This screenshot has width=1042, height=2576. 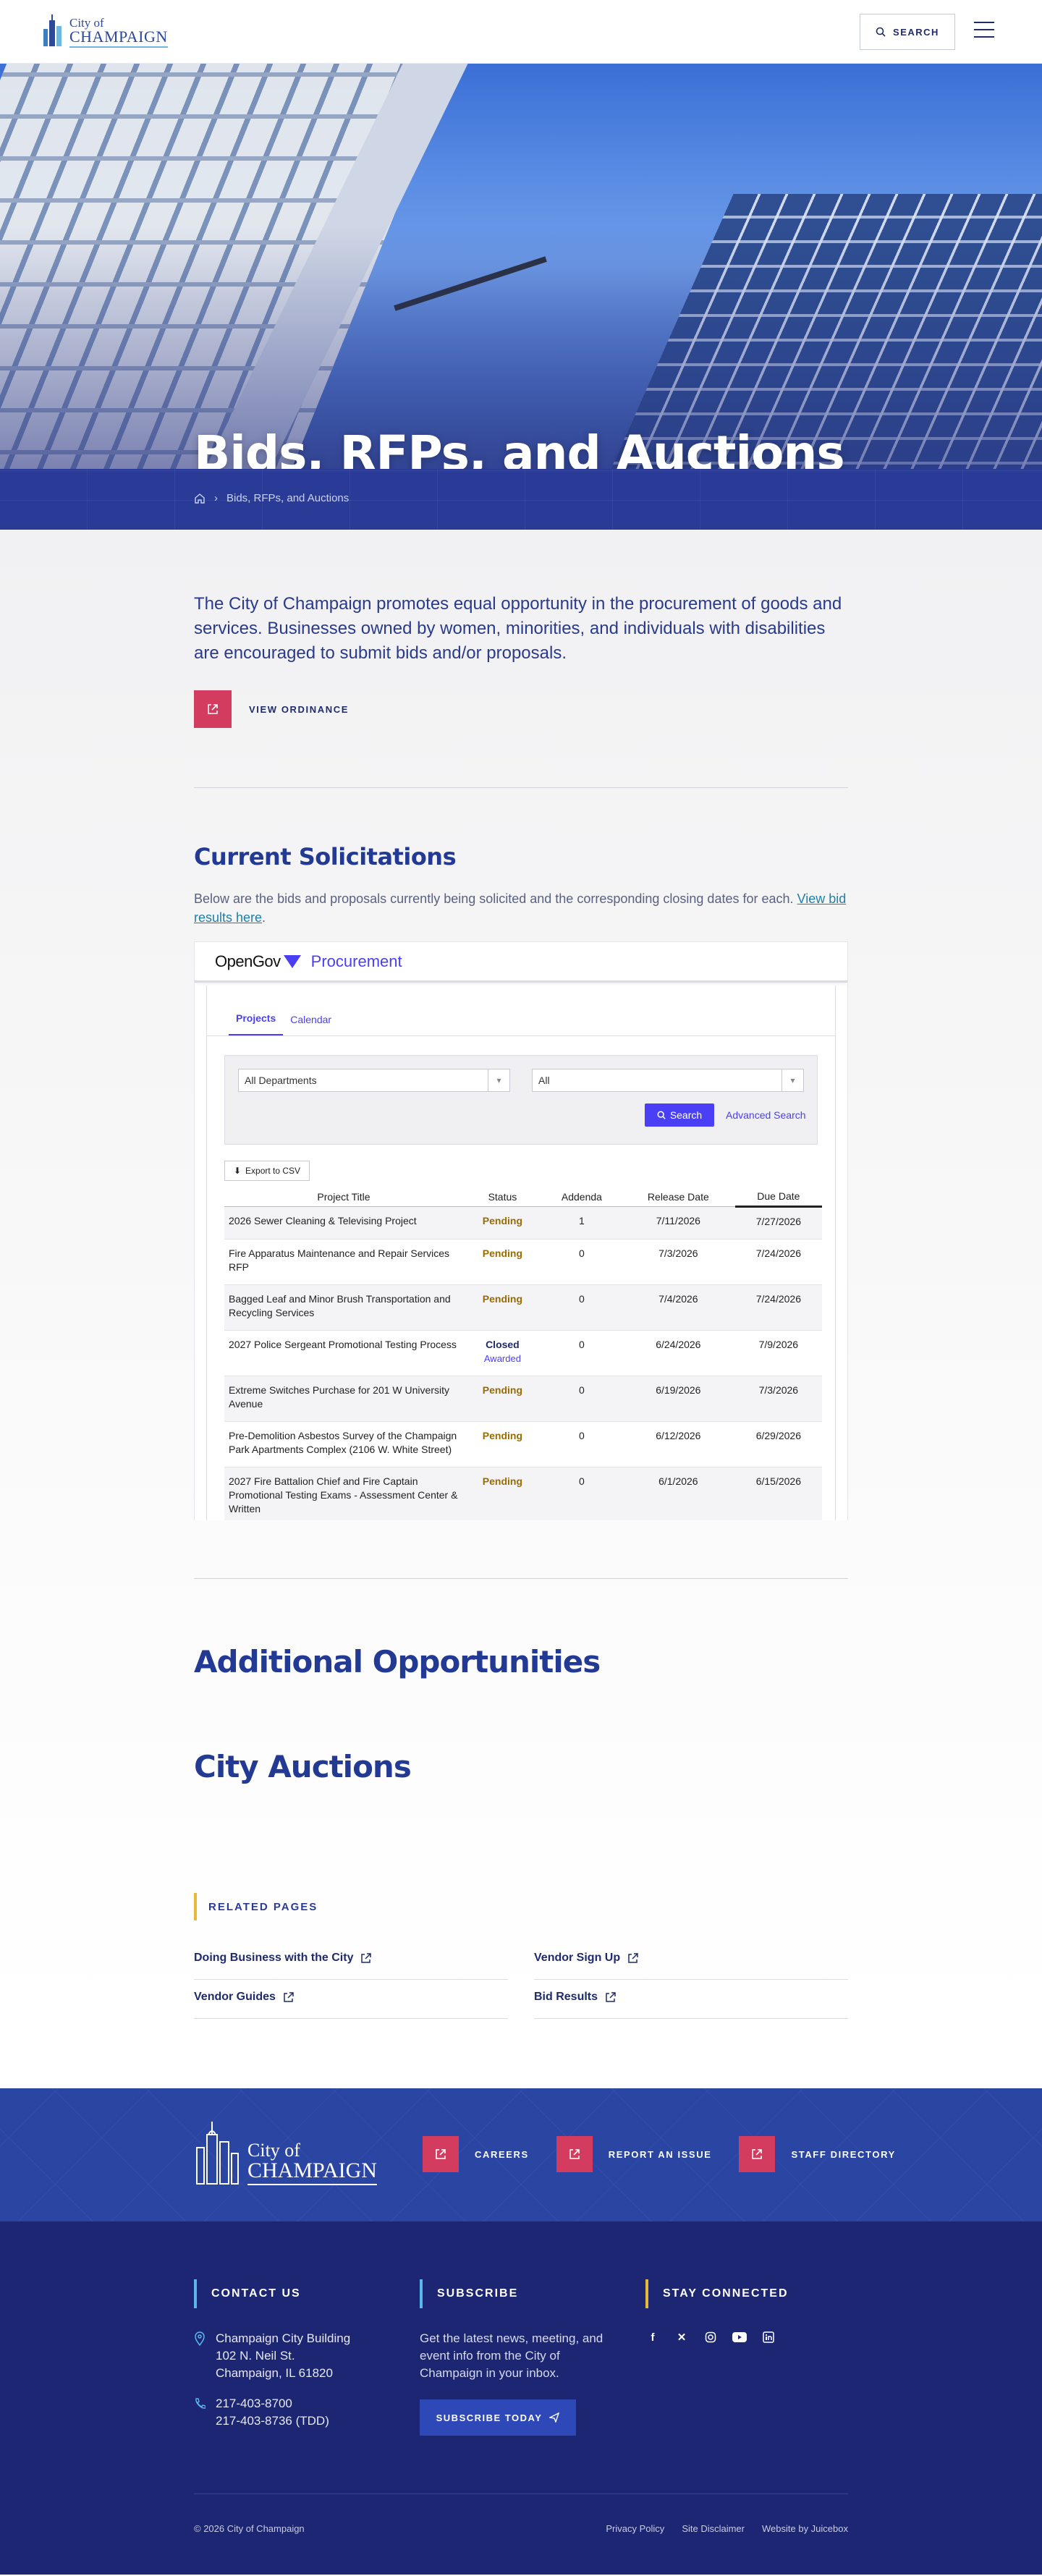 I want to click on logo-name-text: CHAMPAIGN, so click(x=118, y=38).